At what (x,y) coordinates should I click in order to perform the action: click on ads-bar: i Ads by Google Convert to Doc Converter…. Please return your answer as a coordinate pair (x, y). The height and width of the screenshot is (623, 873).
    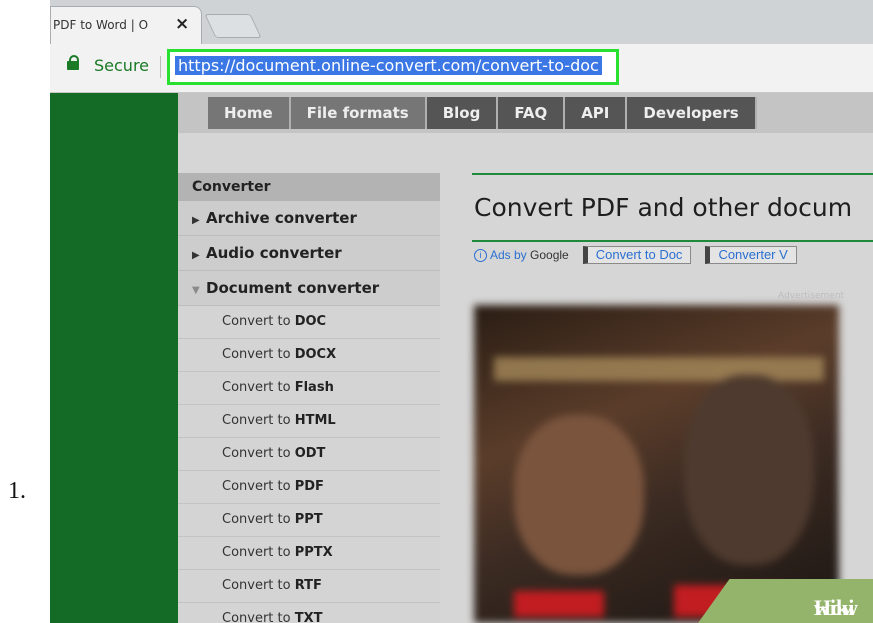
    Looking at the image, I should click on (635, 255).